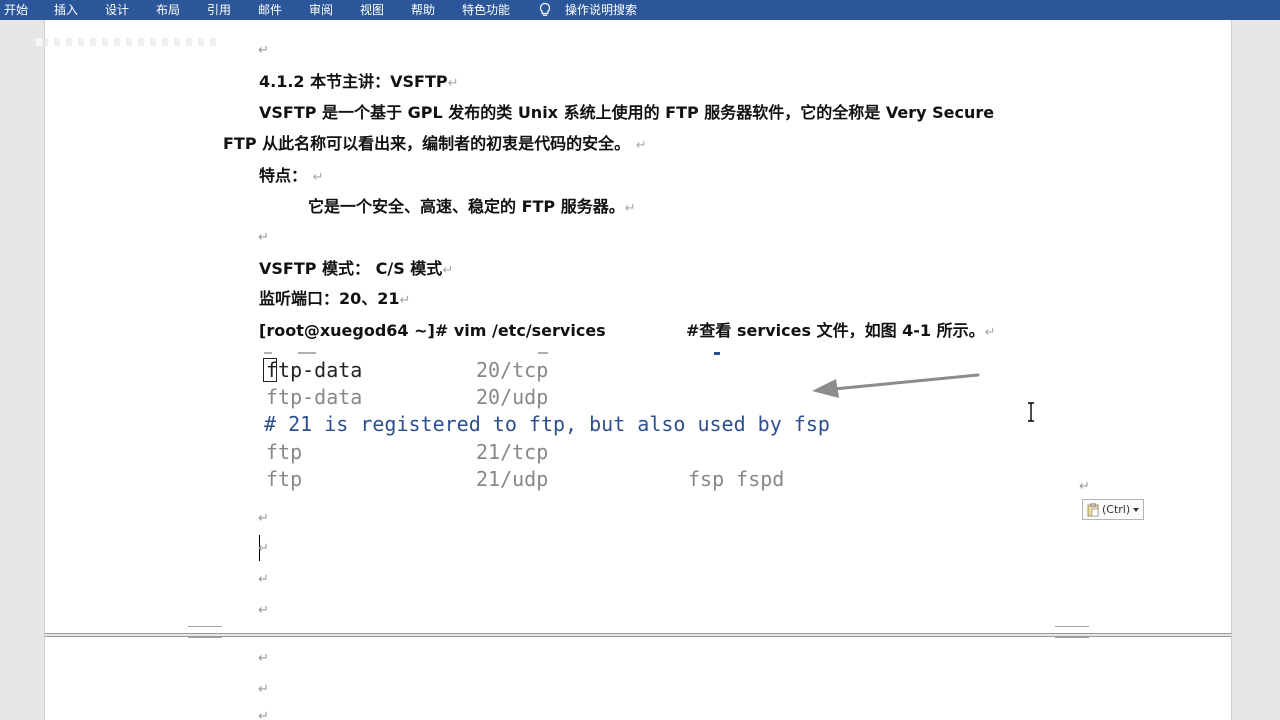 The image size is (1280, 720). I want to click on tab-help: 帮助, so click(423, 10).